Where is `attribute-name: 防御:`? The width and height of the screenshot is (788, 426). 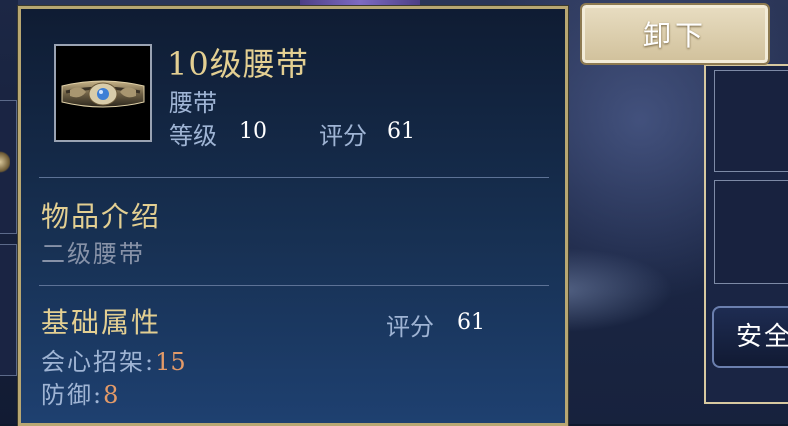
attribute-name: 防御: is located at coordinates (72, 395).